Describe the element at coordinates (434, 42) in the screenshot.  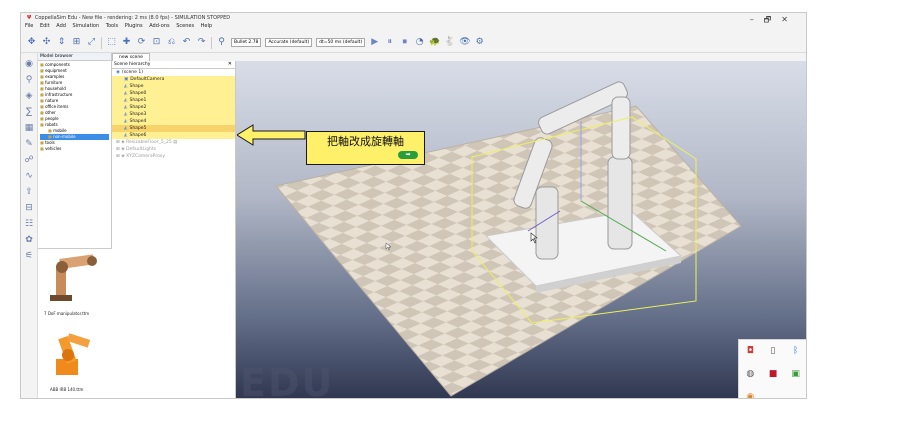
I see `slower-icon: 🐢` at that location.